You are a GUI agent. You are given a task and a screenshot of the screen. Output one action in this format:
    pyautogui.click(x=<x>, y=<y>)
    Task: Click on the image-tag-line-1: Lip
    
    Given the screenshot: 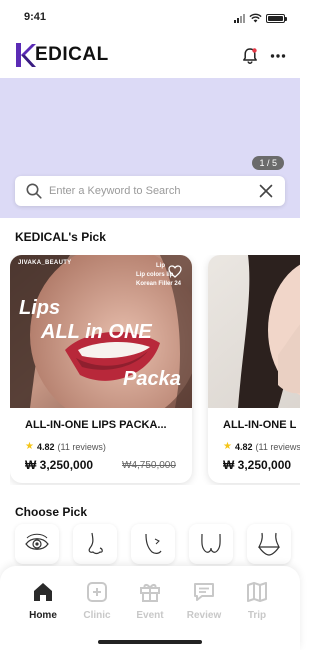 What is the action you would take?
    pyautogui.click(x=160, y=266)
    